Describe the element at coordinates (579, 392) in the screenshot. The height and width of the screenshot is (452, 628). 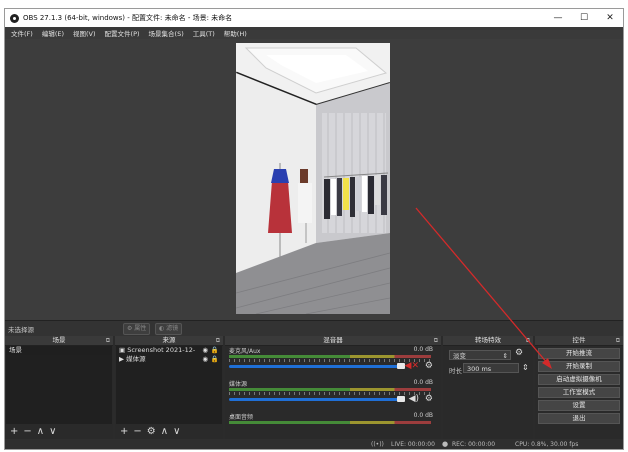
I see `studio-mode-button: 工作室模式` at that location.